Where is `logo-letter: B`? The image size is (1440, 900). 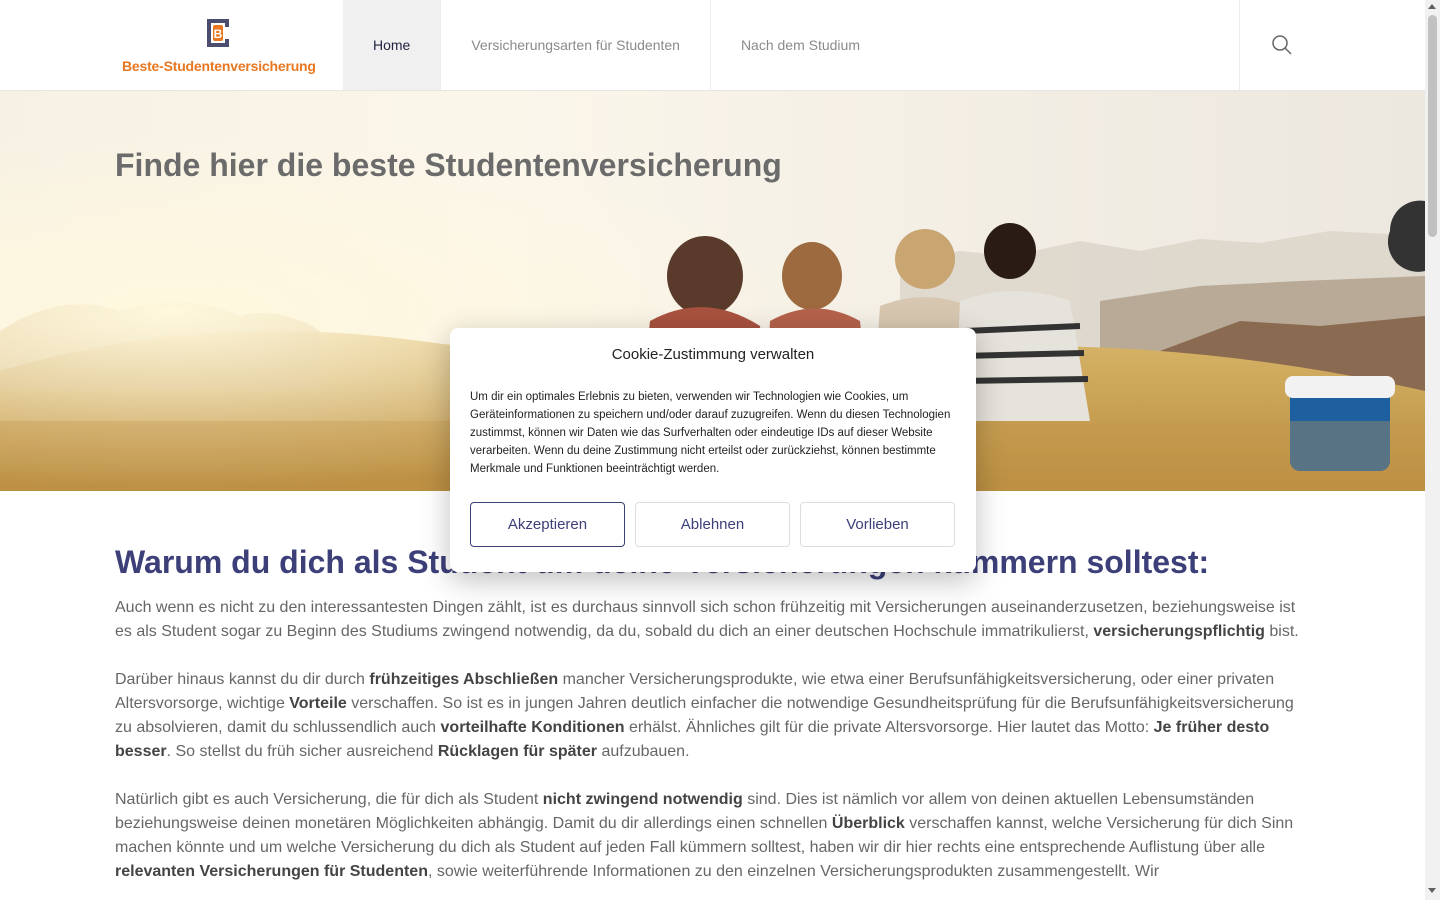 logo-letter: B is located at coordinates (218, 34).